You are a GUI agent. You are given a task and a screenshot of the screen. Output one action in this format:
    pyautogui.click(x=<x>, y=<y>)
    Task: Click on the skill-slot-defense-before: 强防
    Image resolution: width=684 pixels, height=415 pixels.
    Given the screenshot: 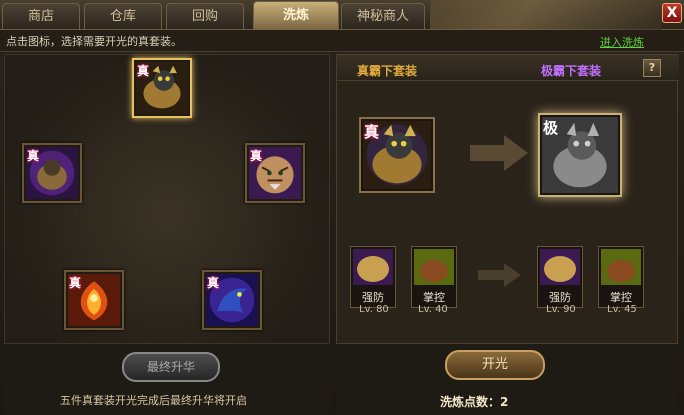 What is the action you would take?
    pyautogui.click(x=373, y=277)
    